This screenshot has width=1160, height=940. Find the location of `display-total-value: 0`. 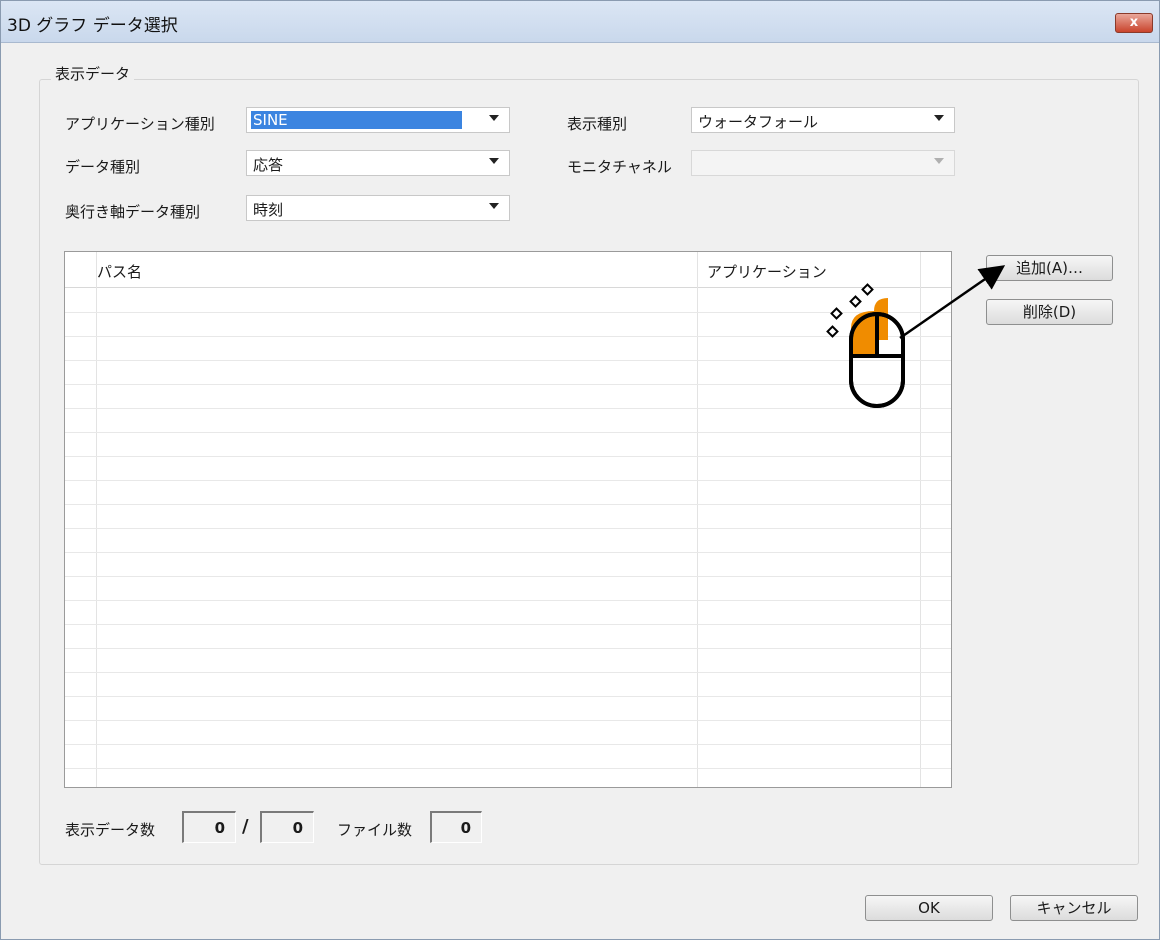

display-total-value: 0 is located at coordinates (287, 827).